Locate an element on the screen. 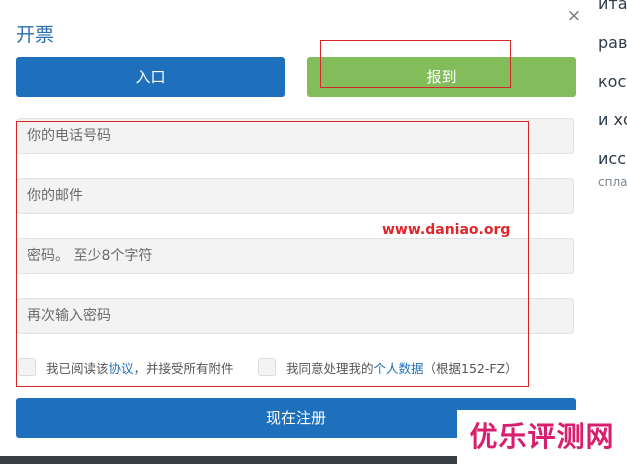 Image resolution: width=627 pixels, height=464 pixels. background-text: спла is located at coordinates (612, 182).